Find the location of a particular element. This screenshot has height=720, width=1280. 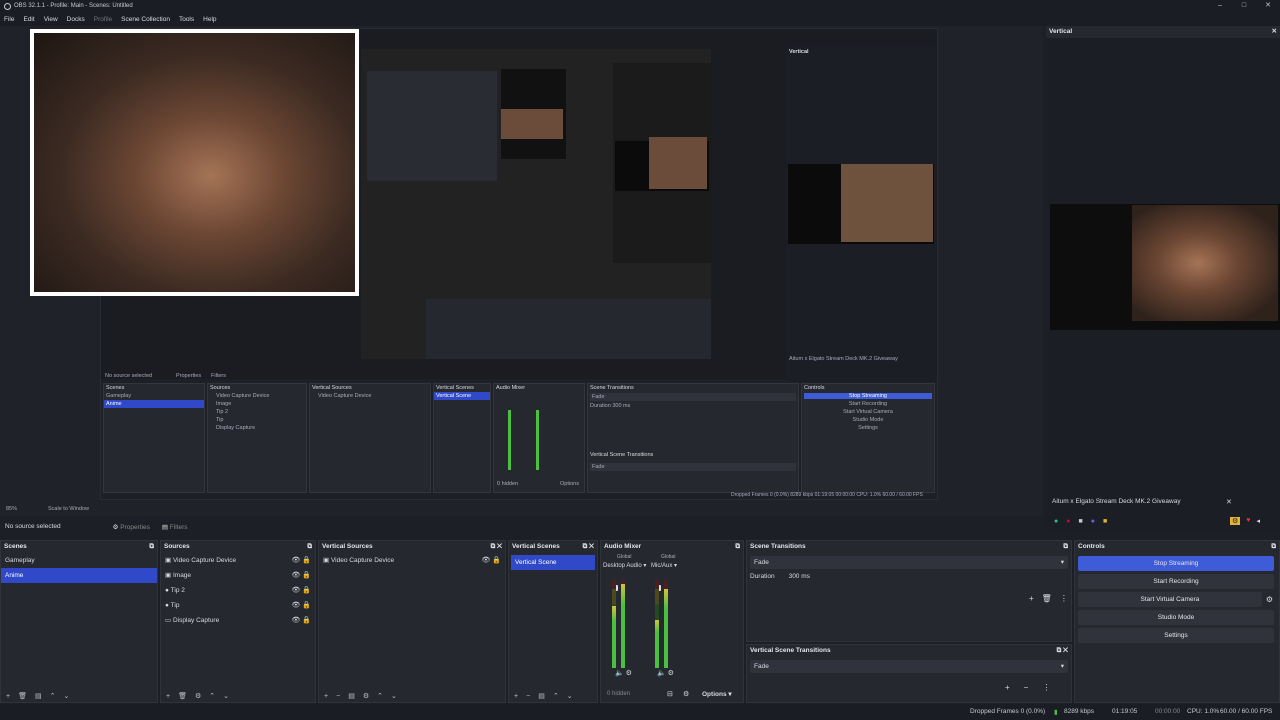

menu-view: View is located at coordinates (51, 19).